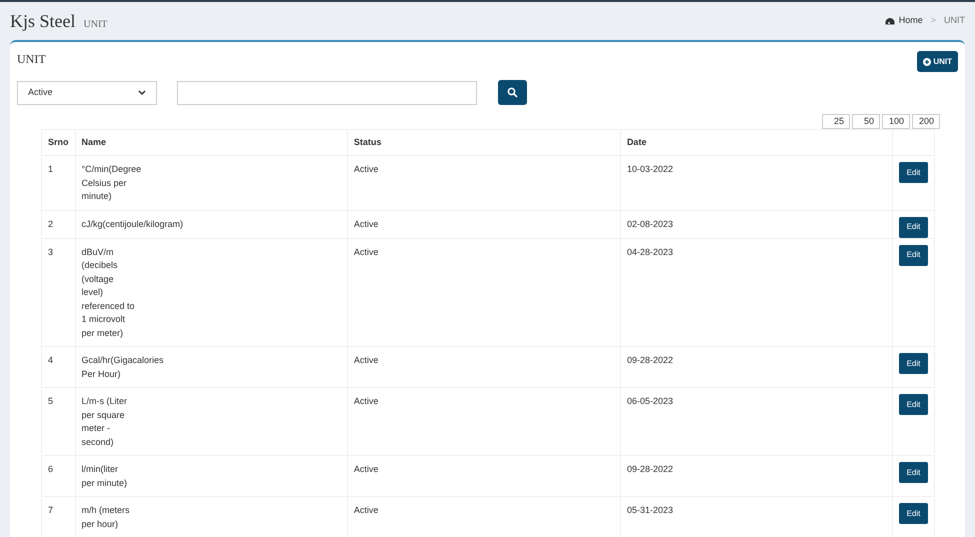 The height and width of the screenshot is (537, 975). Describe the element at coordinates (889, 21) in the screenshot. I see `dashboard-icon` at that location.